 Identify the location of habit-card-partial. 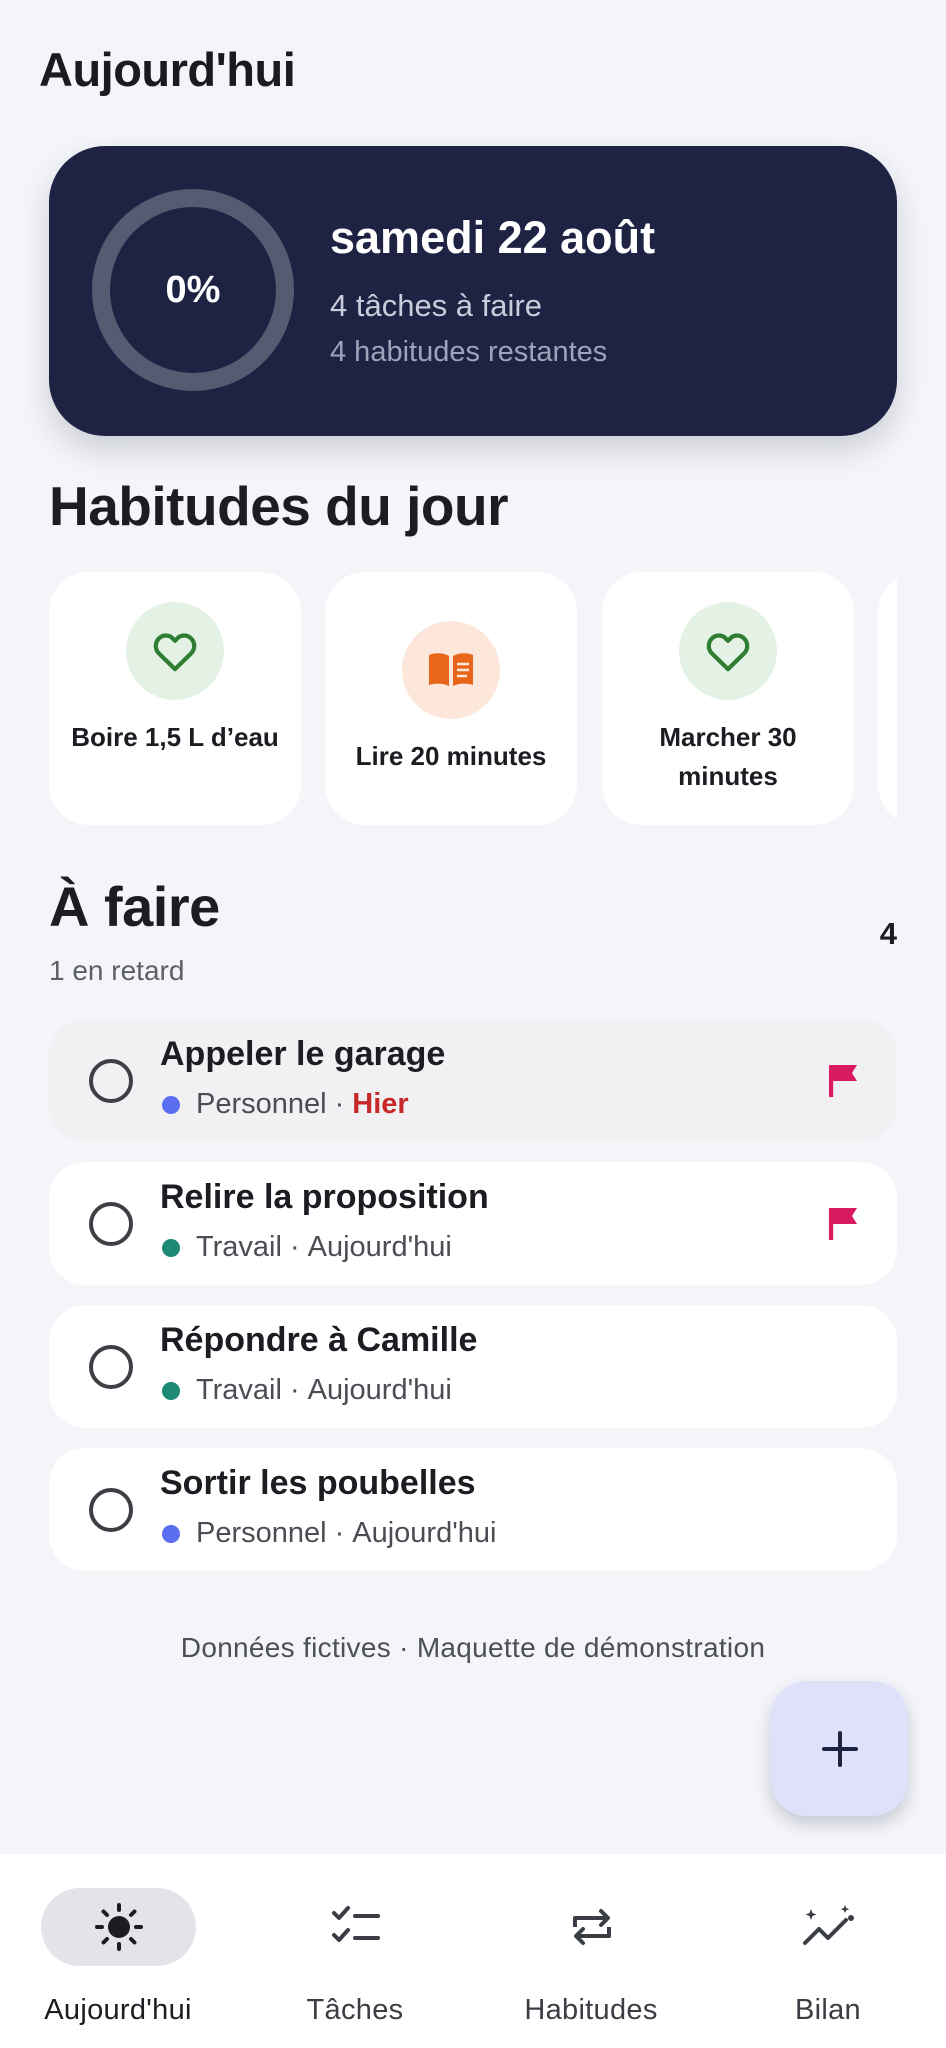
(887, 698).